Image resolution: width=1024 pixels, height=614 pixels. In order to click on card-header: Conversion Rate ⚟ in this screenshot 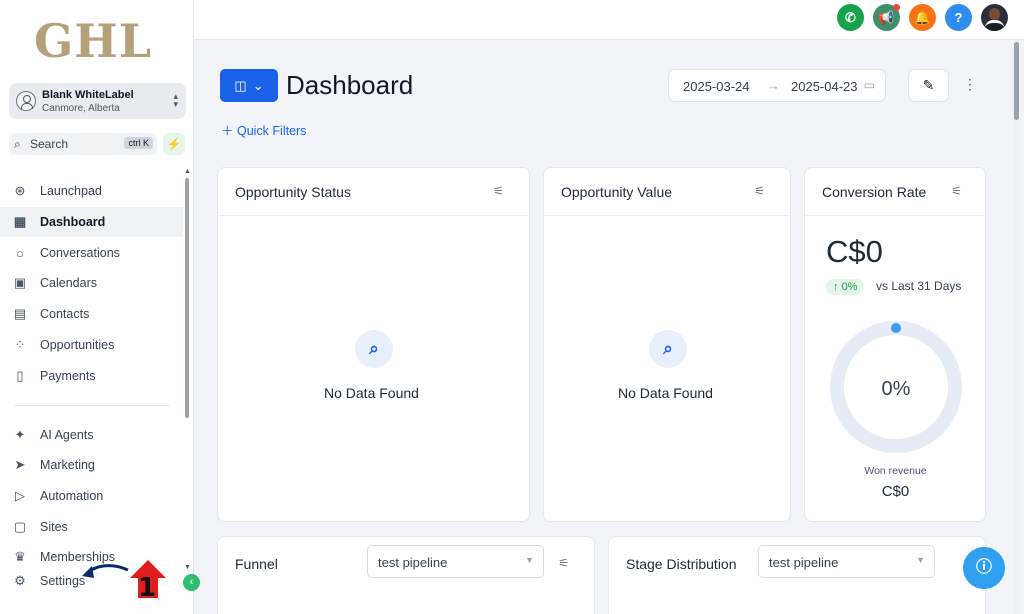, I will do `click(895, 192)`.